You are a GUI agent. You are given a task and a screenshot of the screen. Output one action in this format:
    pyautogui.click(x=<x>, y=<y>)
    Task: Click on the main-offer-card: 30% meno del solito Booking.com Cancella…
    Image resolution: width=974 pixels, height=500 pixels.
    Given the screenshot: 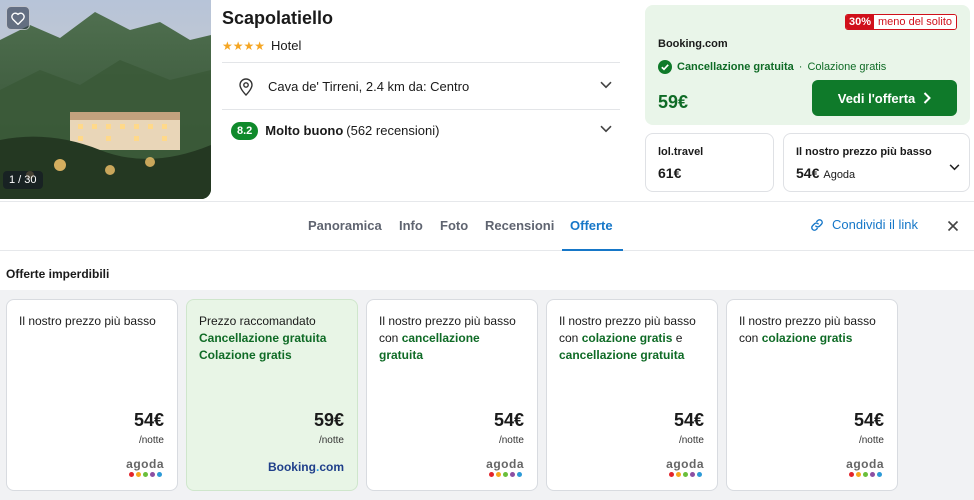 What is the action you would take?
    pyautogui.click(x=807, y=65)
    